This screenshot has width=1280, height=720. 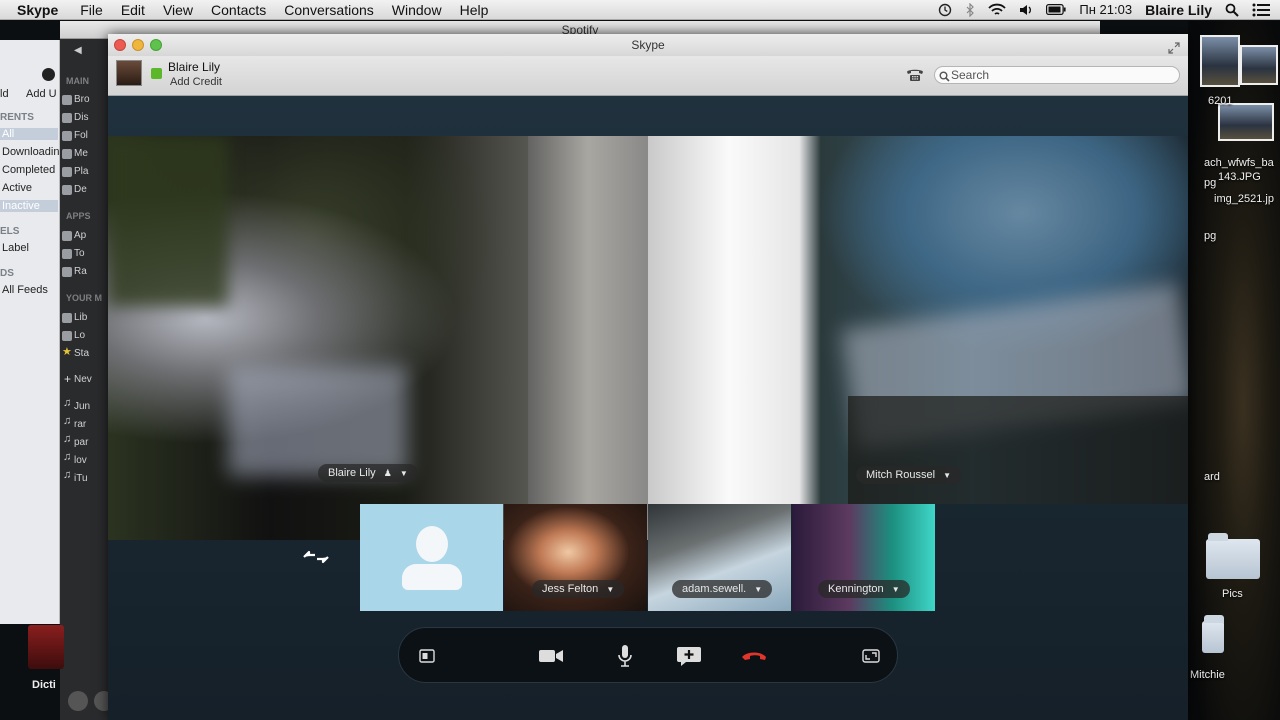 I want to click on skype-window-title: Skype, so click(x=648, y=45).